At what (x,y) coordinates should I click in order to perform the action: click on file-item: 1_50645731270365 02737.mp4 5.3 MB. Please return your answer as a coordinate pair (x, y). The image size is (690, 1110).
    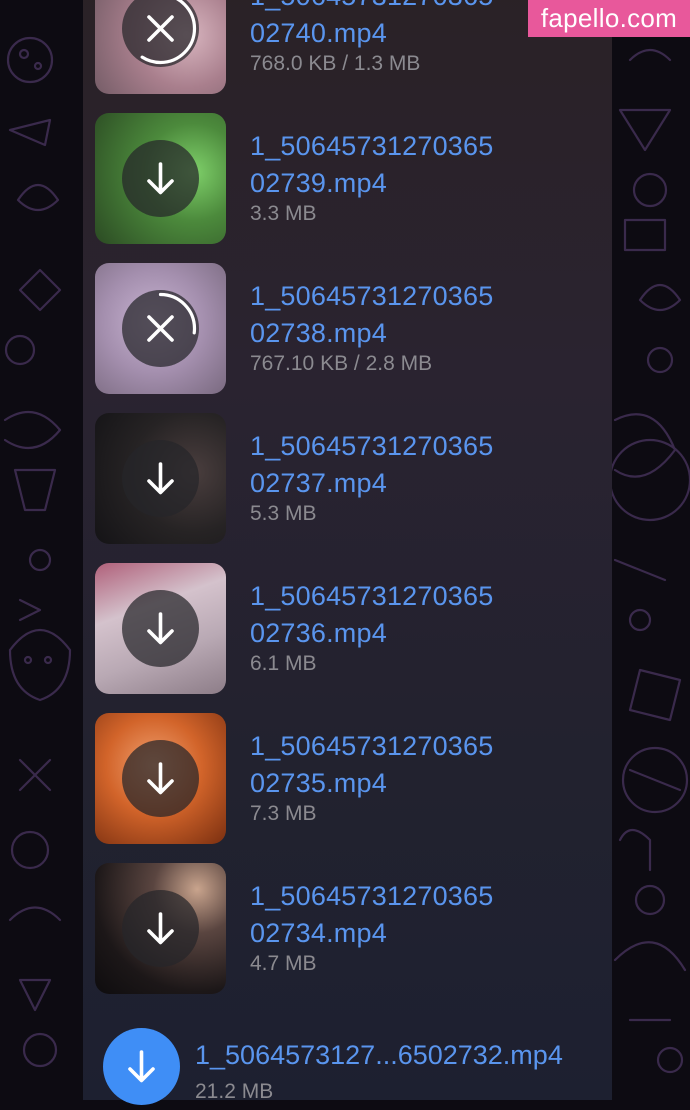
    Looking at the image, I should click on (347, 483).